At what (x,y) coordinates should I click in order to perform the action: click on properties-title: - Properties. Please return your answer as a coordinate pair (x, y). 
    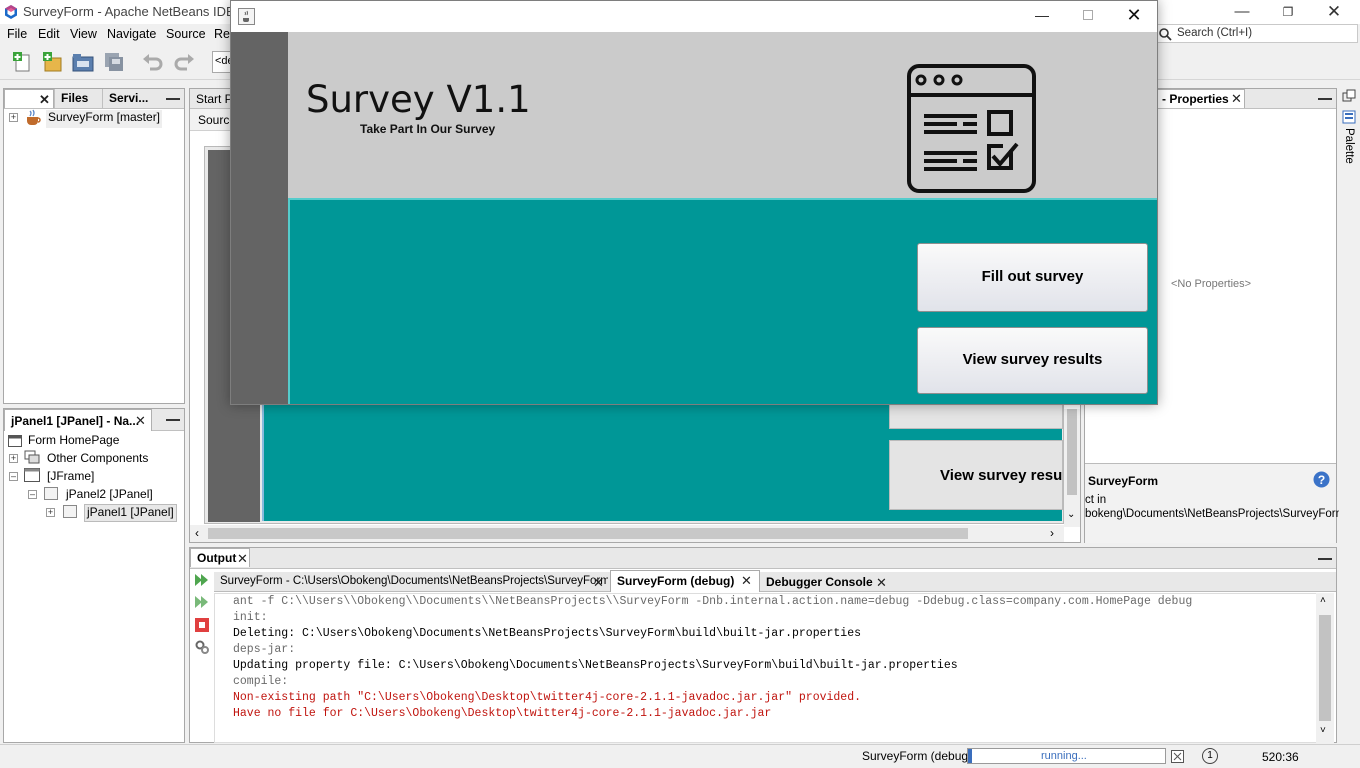
    Looking at the image, I should click on (1195, 99).